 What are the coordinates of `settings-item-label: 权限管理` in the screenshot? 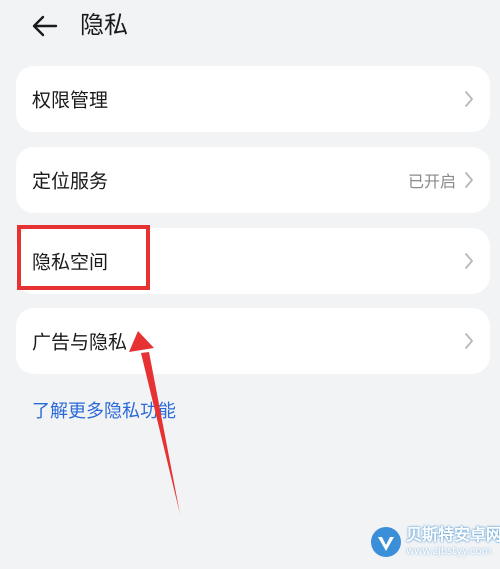 It's located at (70, 100).